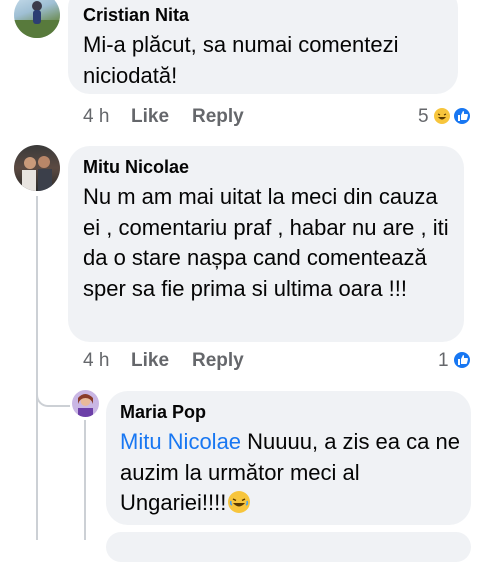 This screenshot has width=487, height=562. What do you see at coordinates (423, 117) in the screenshot?
I see `reaction-count: 5` at bounding box center [423, 117].